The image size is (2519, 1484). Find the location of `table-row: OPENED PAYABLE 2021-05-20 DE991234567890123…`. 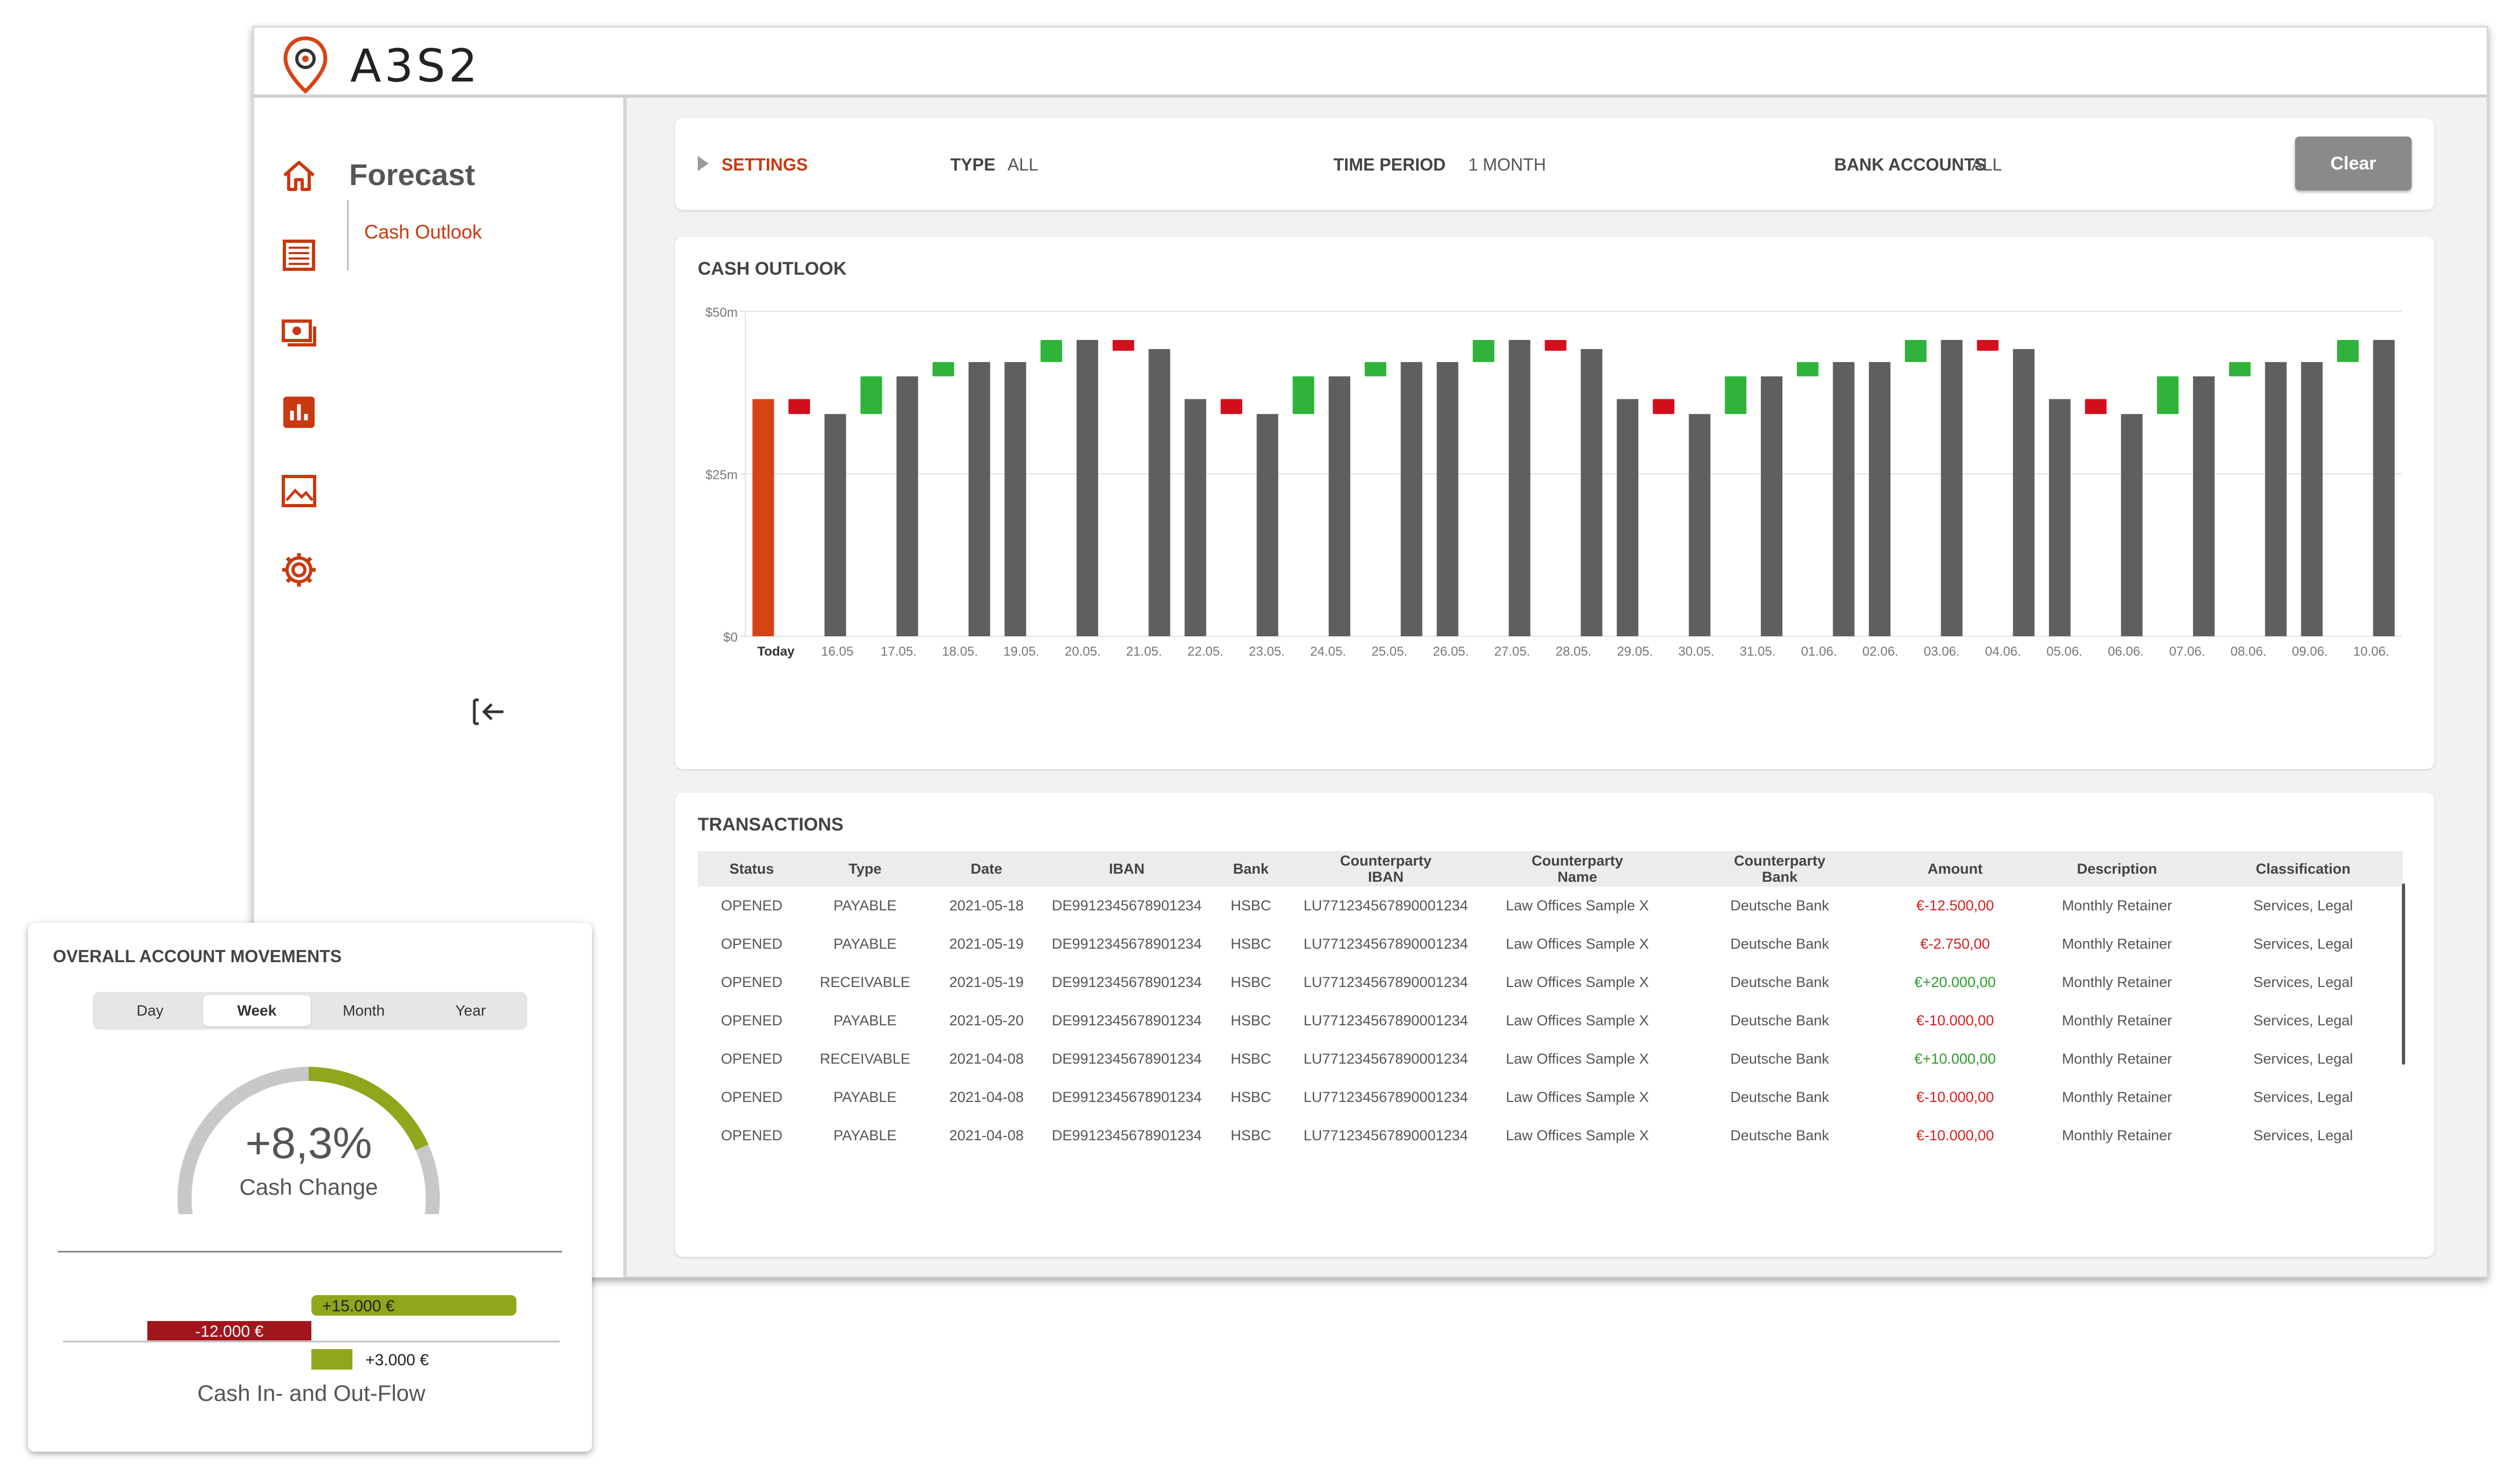

table-row: OPENED PAYABLE 2021-05-20 DE991234567890123… is located at coordinates (1551, 1021).